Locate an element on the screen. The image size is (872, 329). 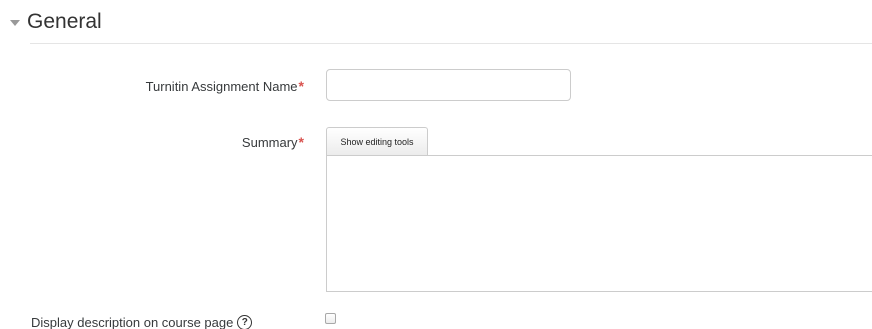
summary-label: Summary* is located at coordinates (273, 142).